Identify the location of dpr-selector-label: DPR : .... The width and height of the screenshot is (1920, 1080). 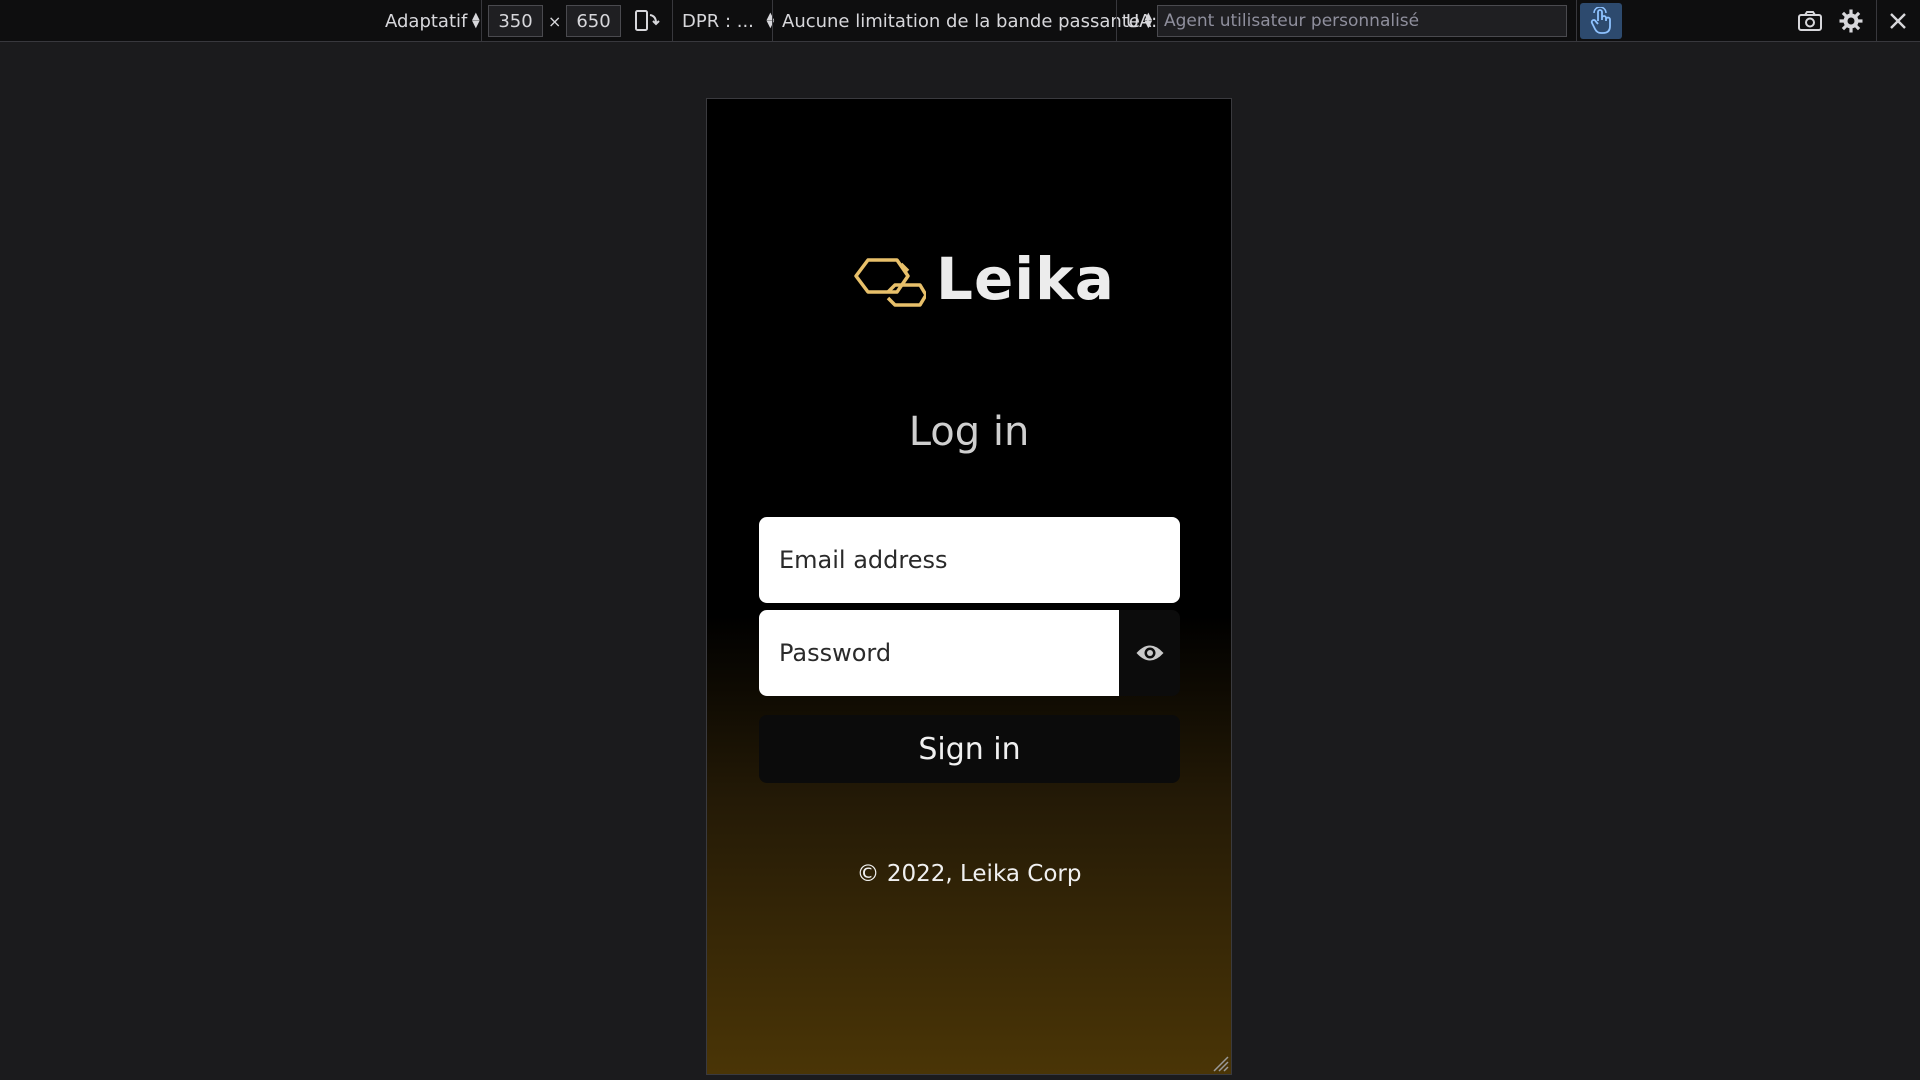
(718, 21).